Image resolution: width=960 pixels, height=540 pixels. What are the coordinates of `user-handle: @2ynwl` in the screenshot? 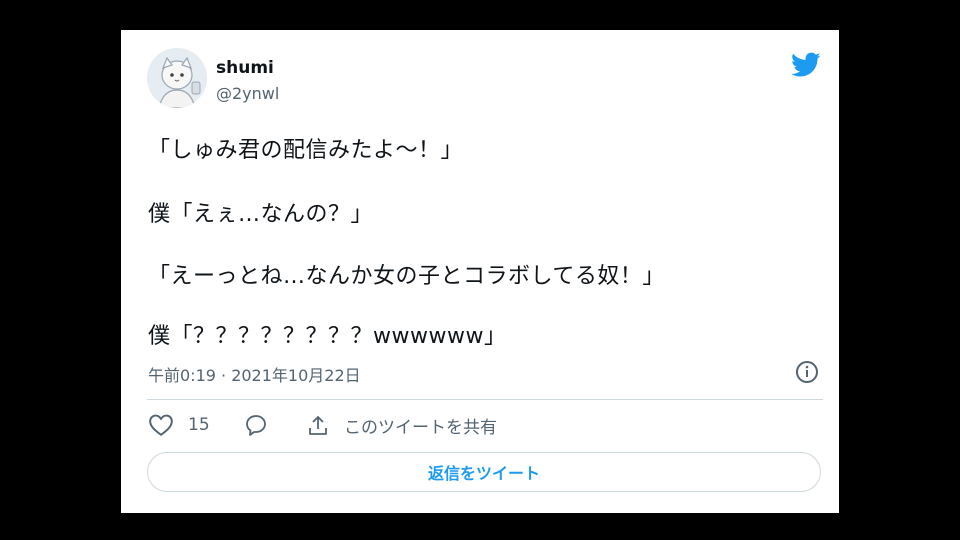 It's located at (247, 93).